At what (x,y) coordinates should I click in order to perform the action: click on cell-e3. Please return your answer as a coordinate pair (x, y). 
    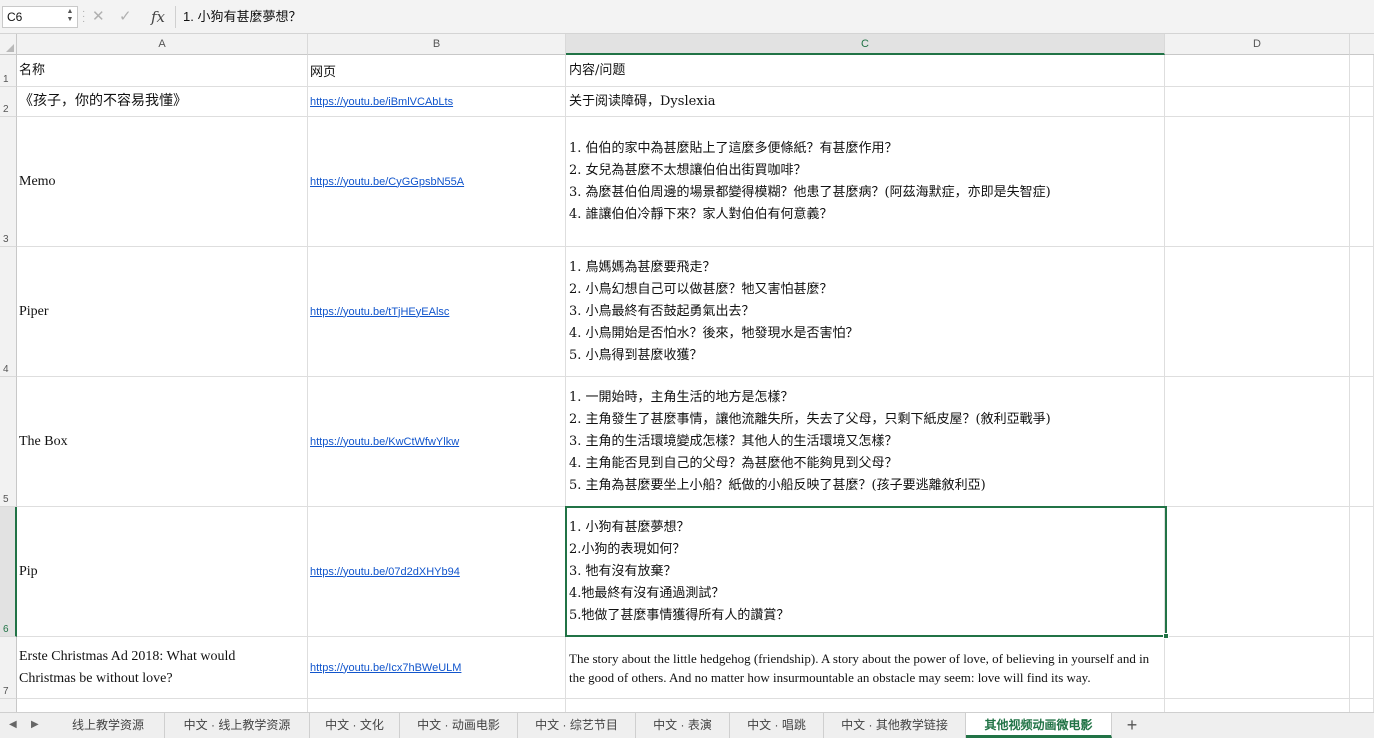
    Looking at the image, I should click on (1362, 182).